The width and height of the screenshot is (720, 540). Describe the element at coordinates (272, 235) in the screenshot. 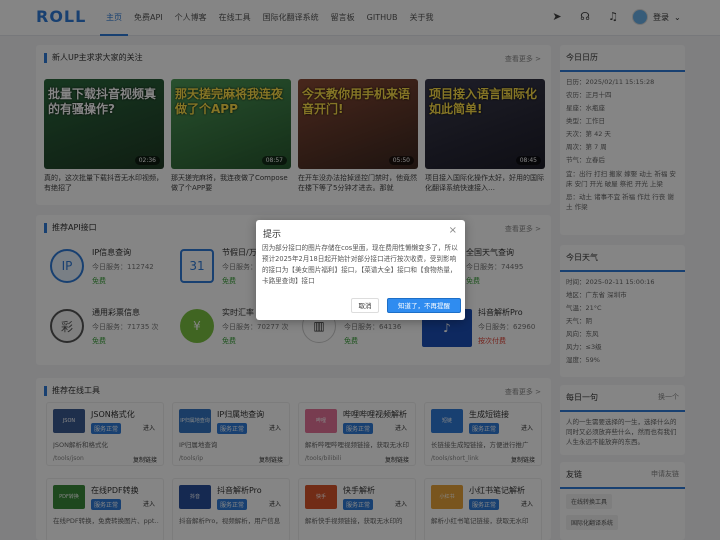

I see `dialog-title: 提示` at that location.